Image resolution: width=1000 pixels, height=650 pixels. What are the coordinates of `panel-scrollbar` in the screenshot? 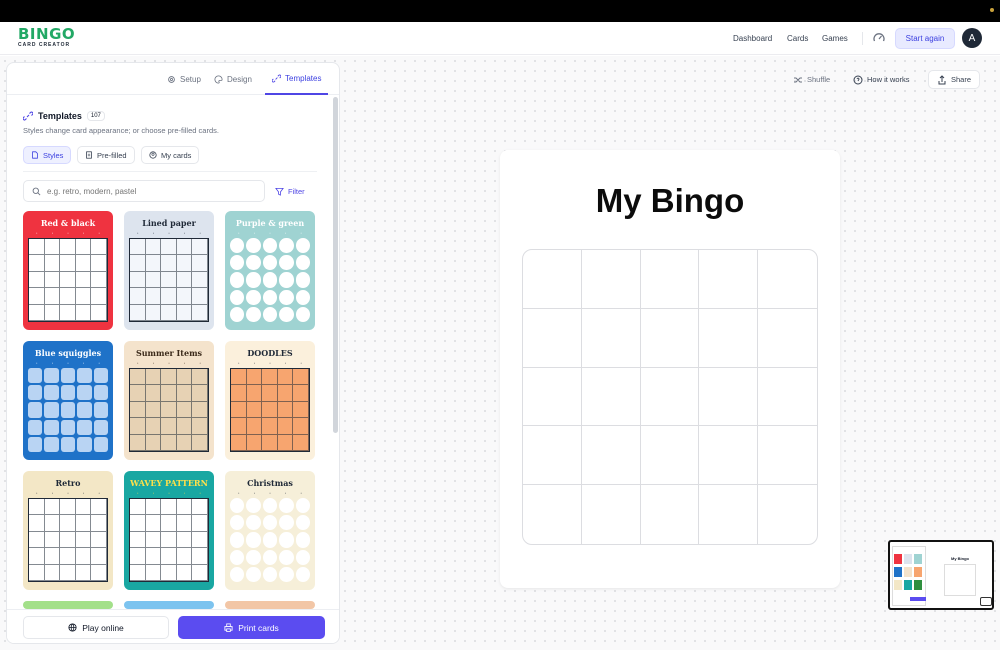 It's located at (335, 265).